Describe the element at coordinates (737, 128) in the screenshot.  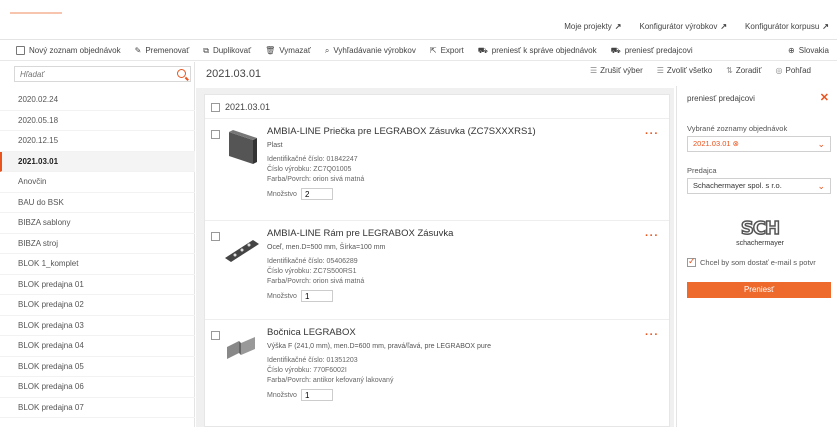
I see `lists-label: Vybrané zoznamy objednávok` at that location.